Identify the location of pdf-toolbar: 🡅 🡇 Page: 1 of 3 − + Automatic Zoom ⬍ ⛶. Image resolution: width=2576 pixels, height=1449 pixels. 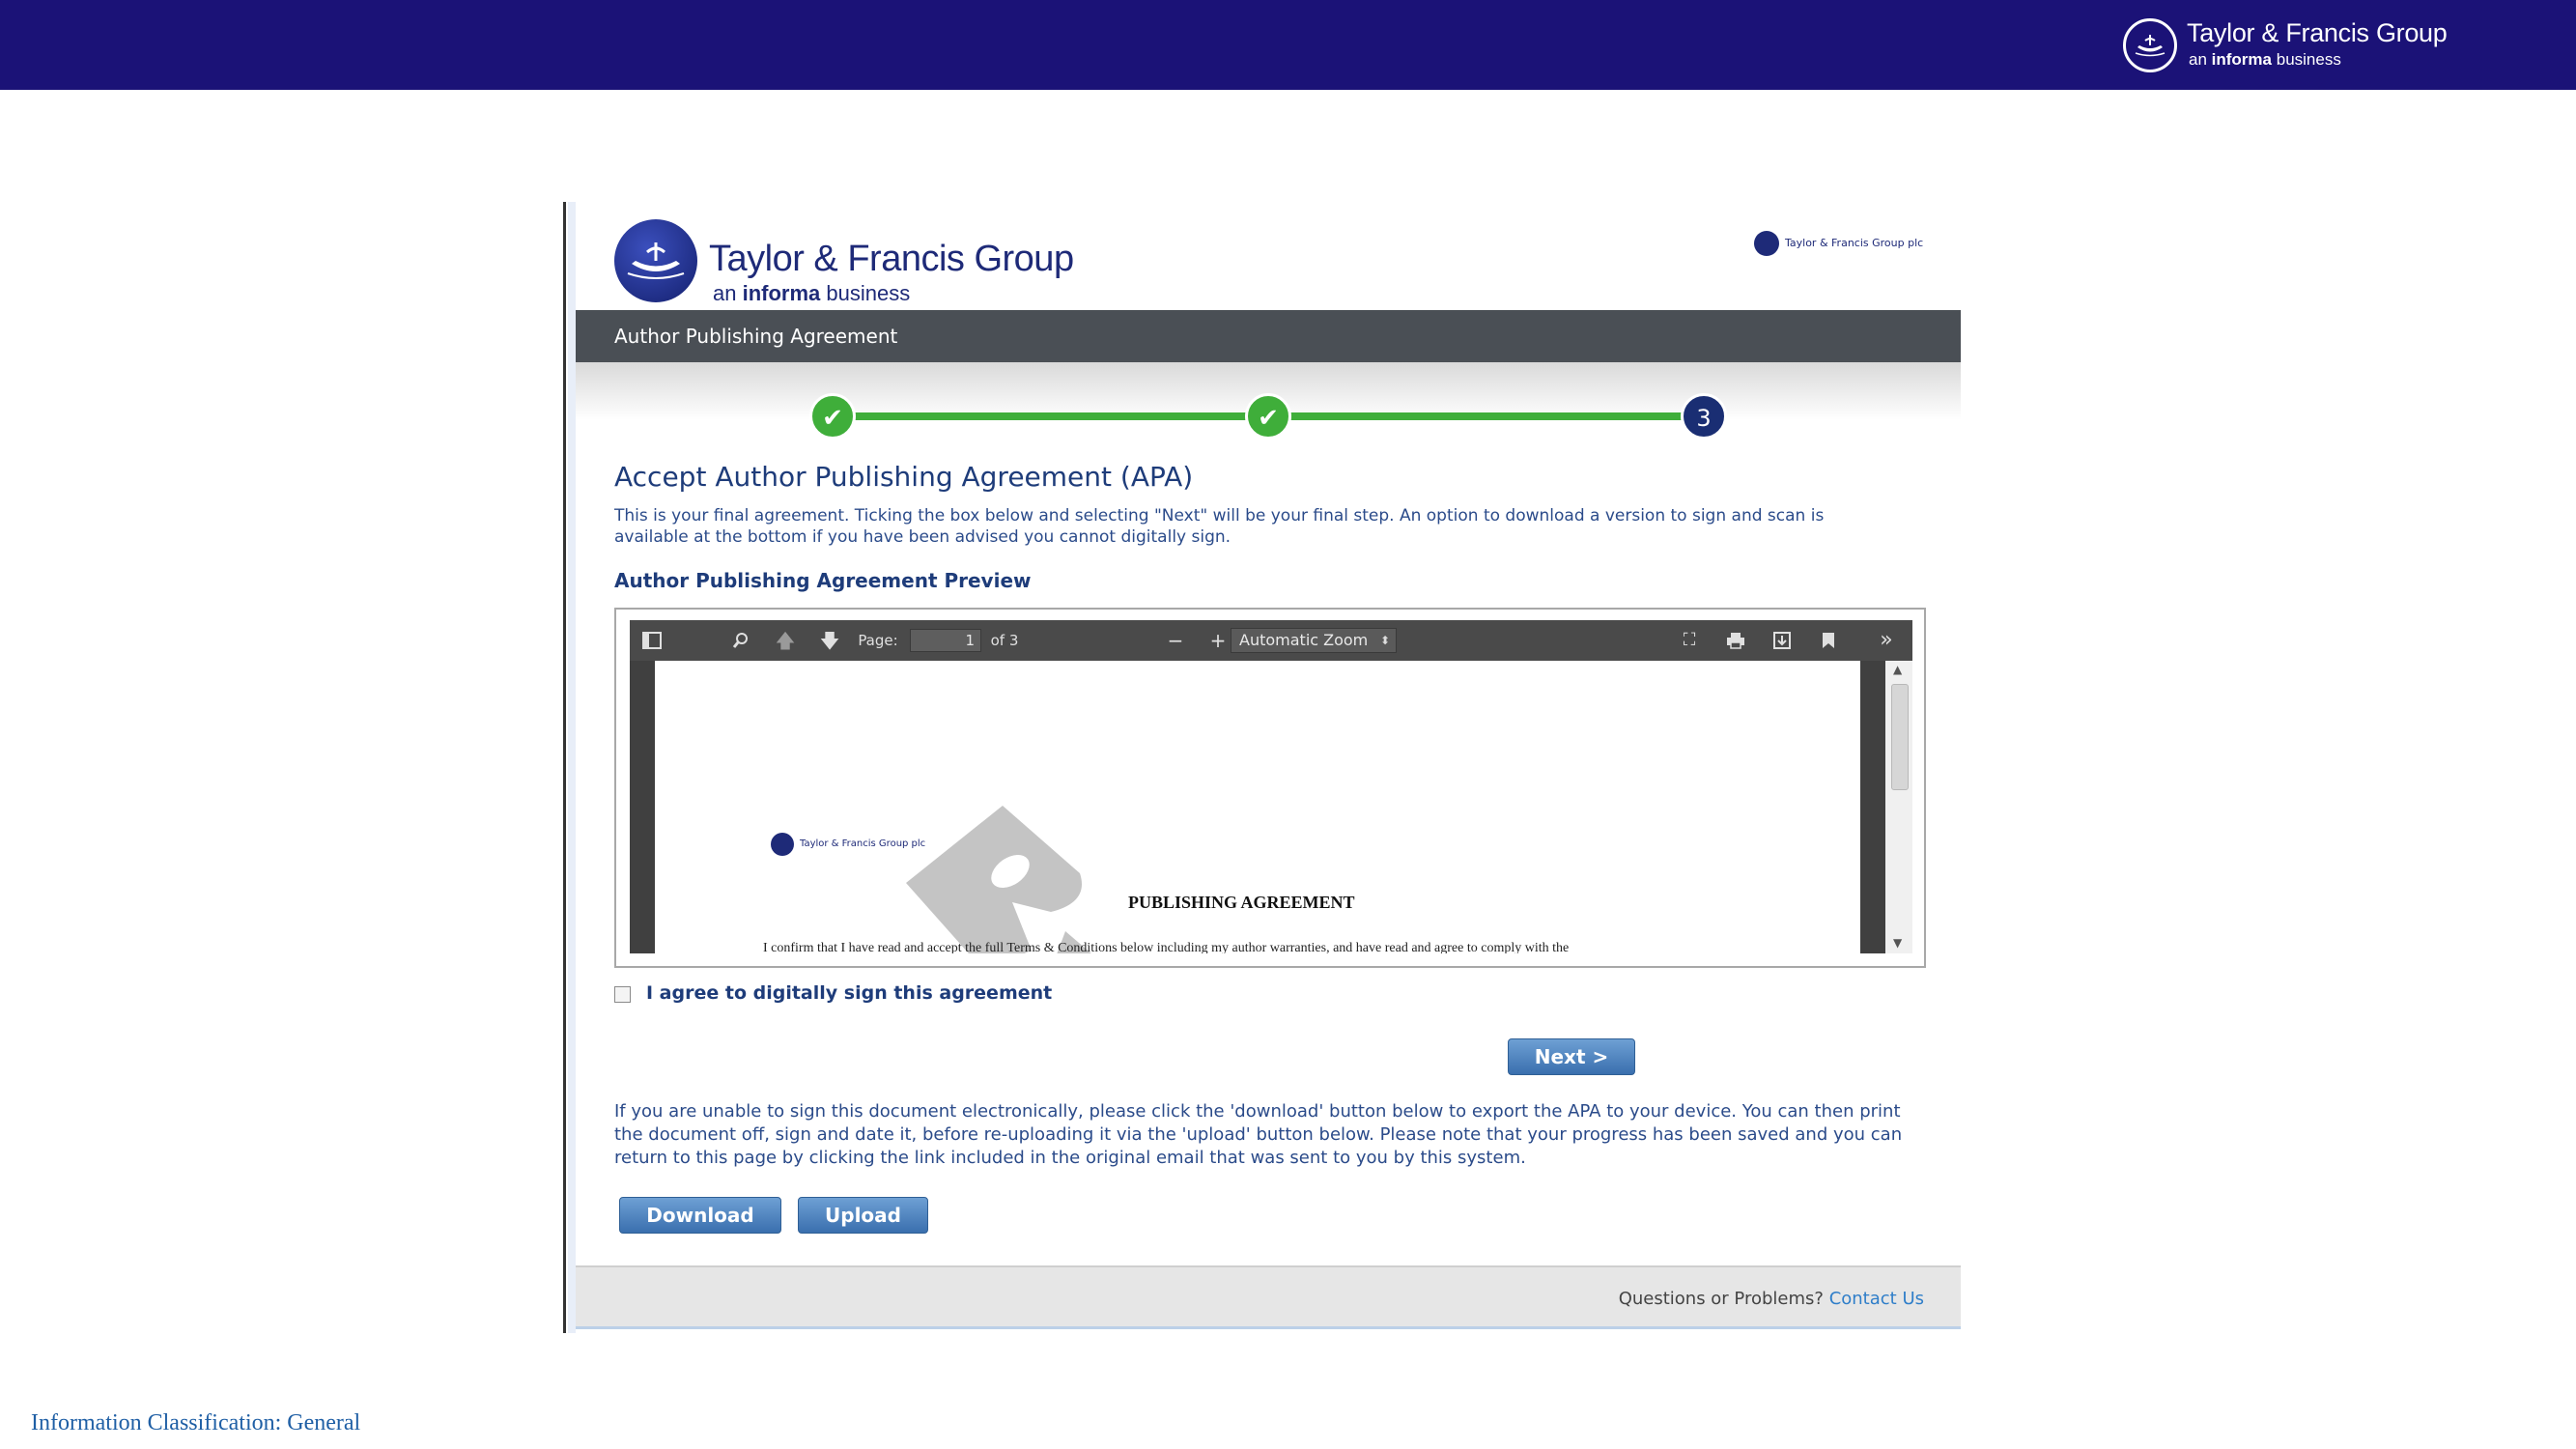
(1271, 640).